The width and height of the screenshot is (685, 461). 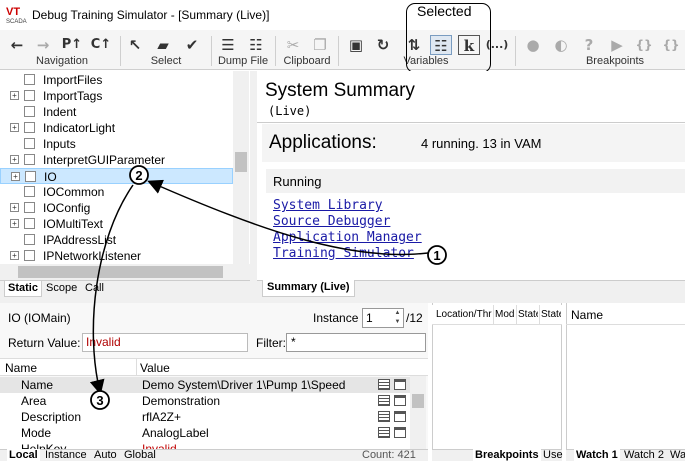 What do you see at coordinates (671, 45) in the screenshot?
I see `breakpoint-step-over-icon: {}` at bounding box center [671, 45].